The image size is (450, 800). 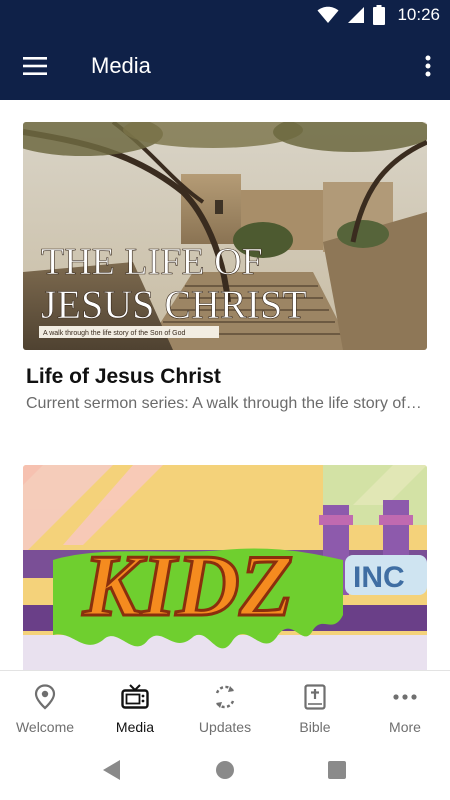 What do you see at coordinates (174, 304) in the screenshot?
I see `artwork-title-line2: JESUS CHRIST` at bounding box center [174, 304].